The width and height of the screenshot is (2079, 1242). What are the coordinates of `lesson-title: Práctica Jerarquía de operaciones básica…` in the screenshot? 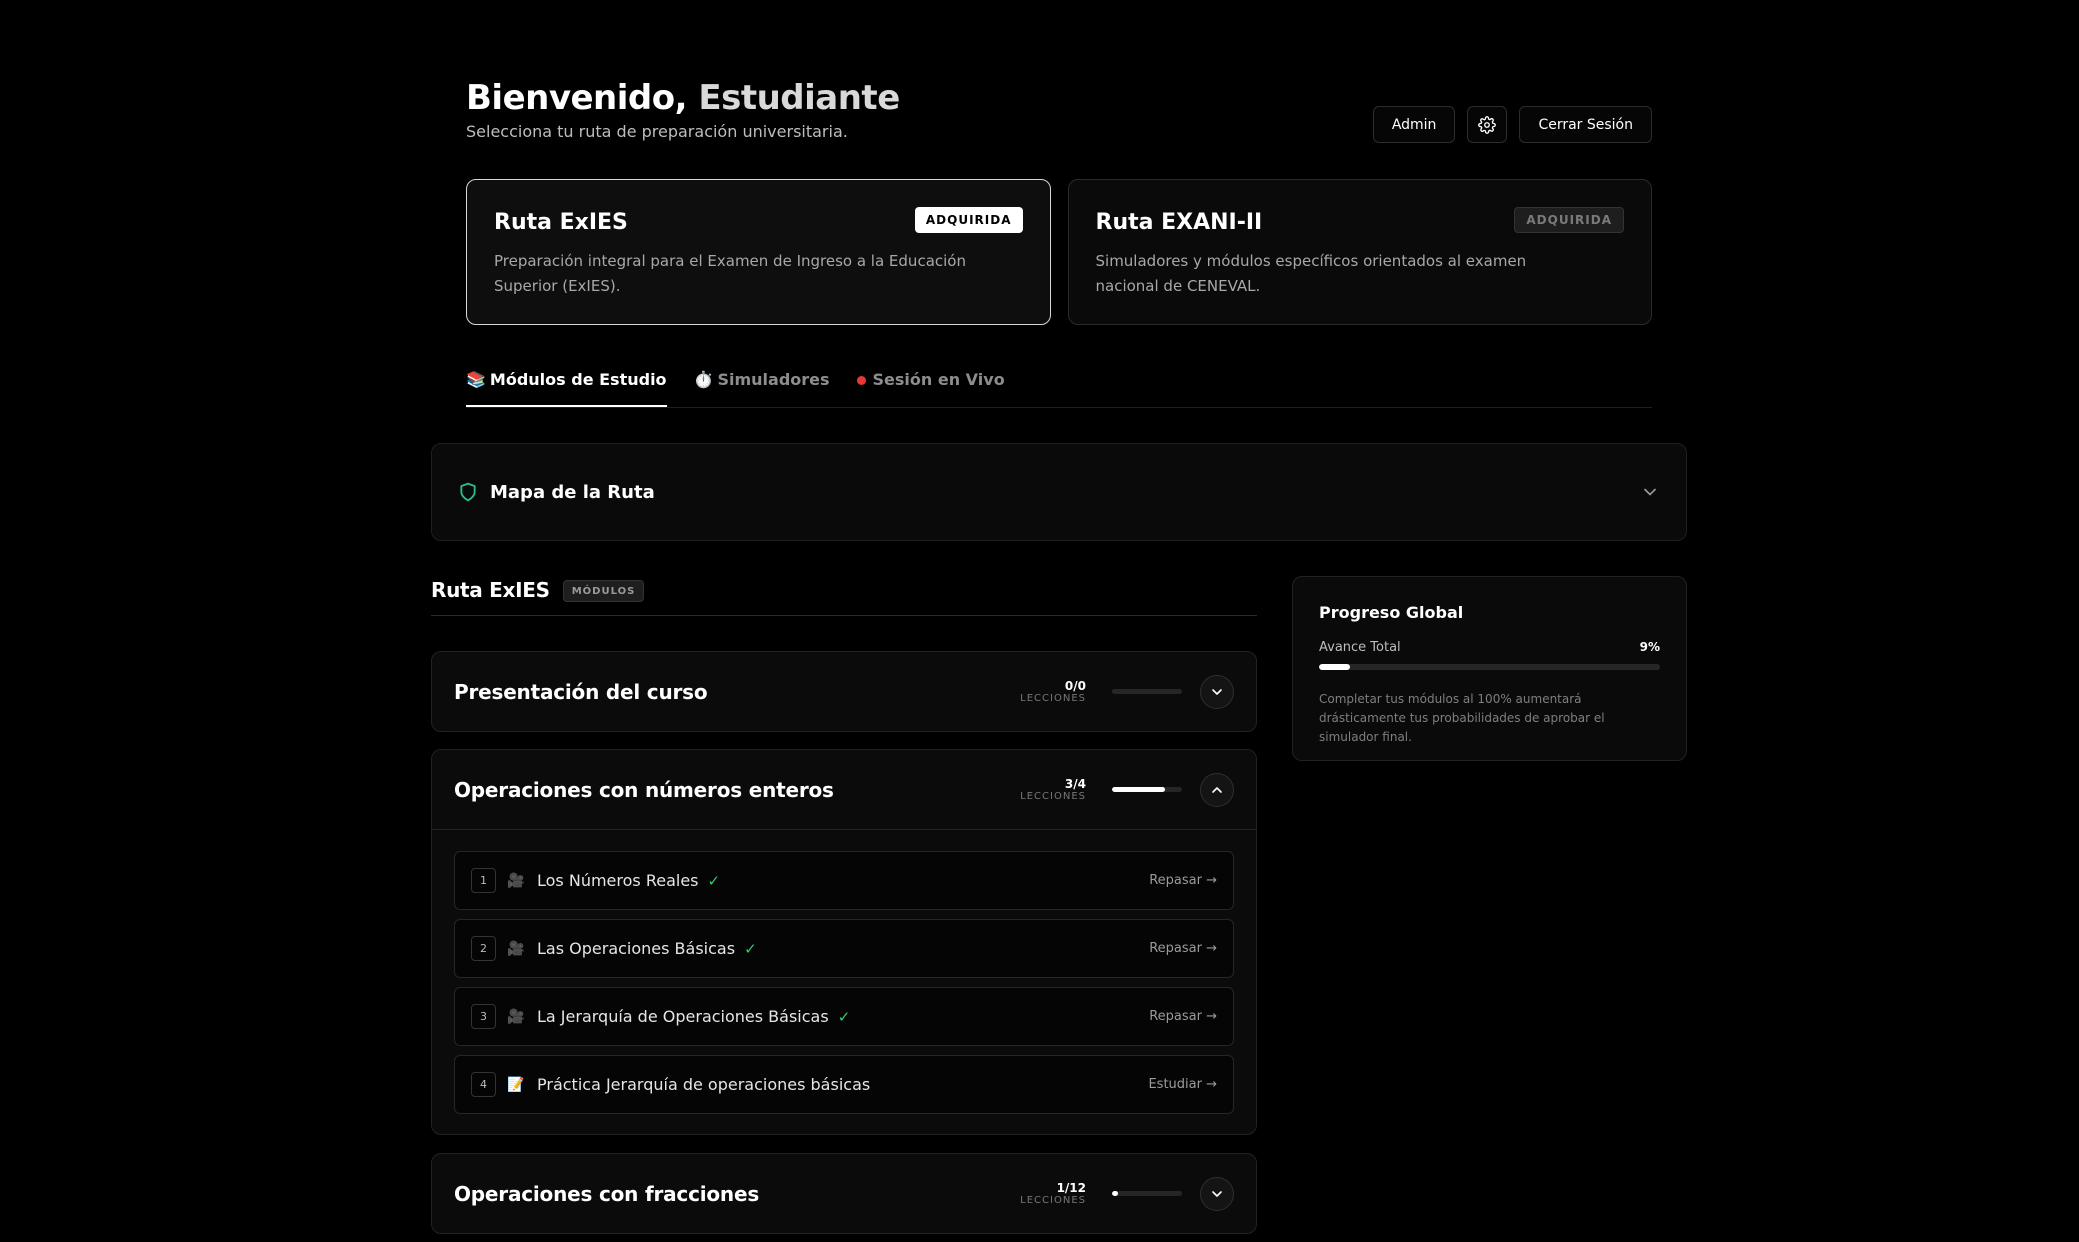 It's located at (704, 1084).